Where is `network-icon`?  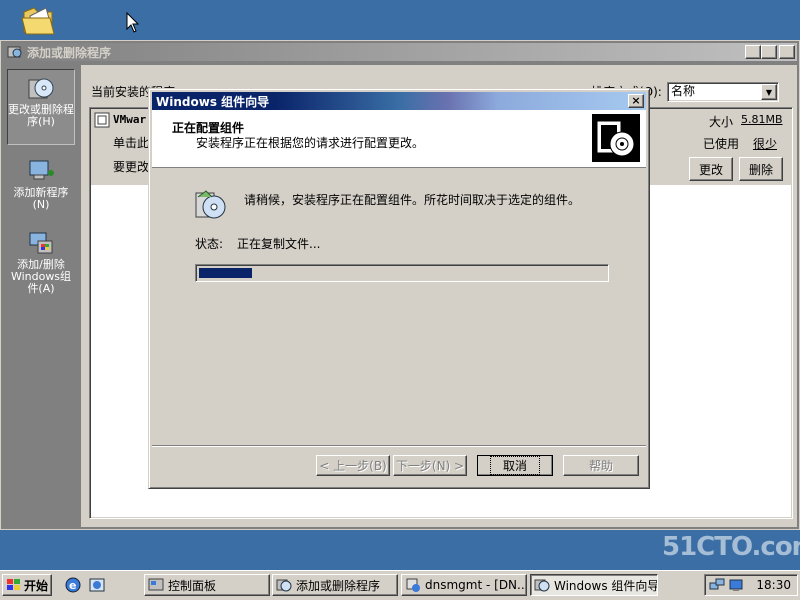 network-icon is located at coordinates (717, 585).